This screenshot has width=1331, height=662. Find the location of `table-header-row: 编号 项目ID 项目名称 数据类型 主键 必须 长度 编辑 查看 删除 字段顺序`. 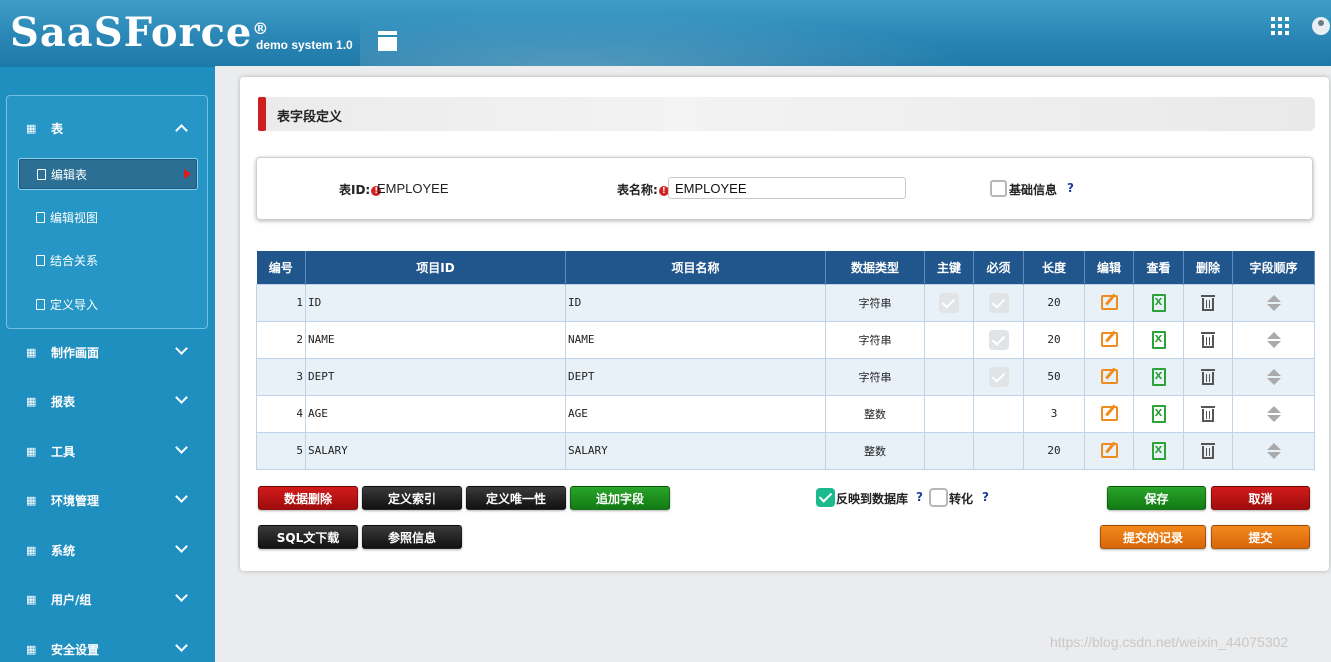

table-header-row: 编号 项目ID 项目名称 数据类型 主键 必须 长度 编辑 查看 删除 字段顺序 is located at coordinates (785, 267).